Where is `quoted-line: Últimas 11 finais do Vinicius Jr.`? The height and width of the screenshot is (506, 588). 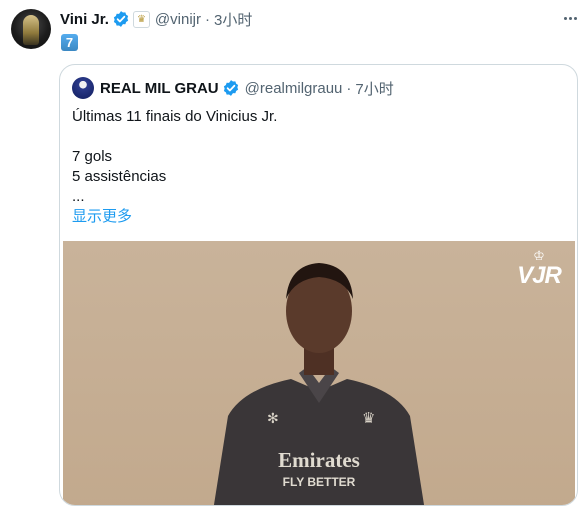 quoted-line: Últimas 11 finais do Vinicius Jr. is located at coordinates (175, 116).